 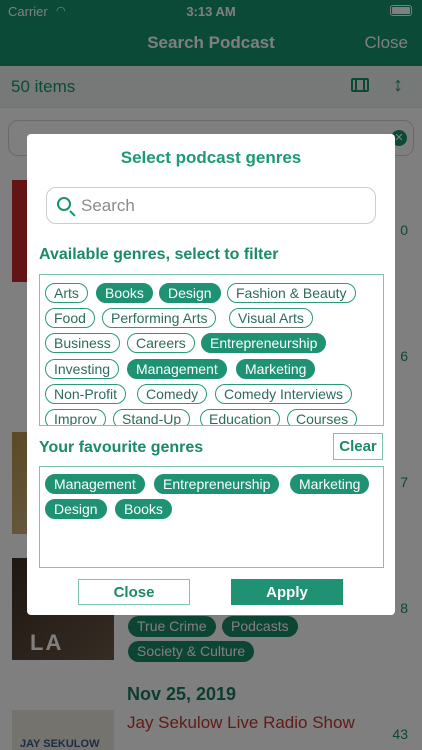 What do you see at coordinates (330, 484) in the screenshot?
I see `favourite-chip-marketing: Marketing` at bounding box center [330, 484].